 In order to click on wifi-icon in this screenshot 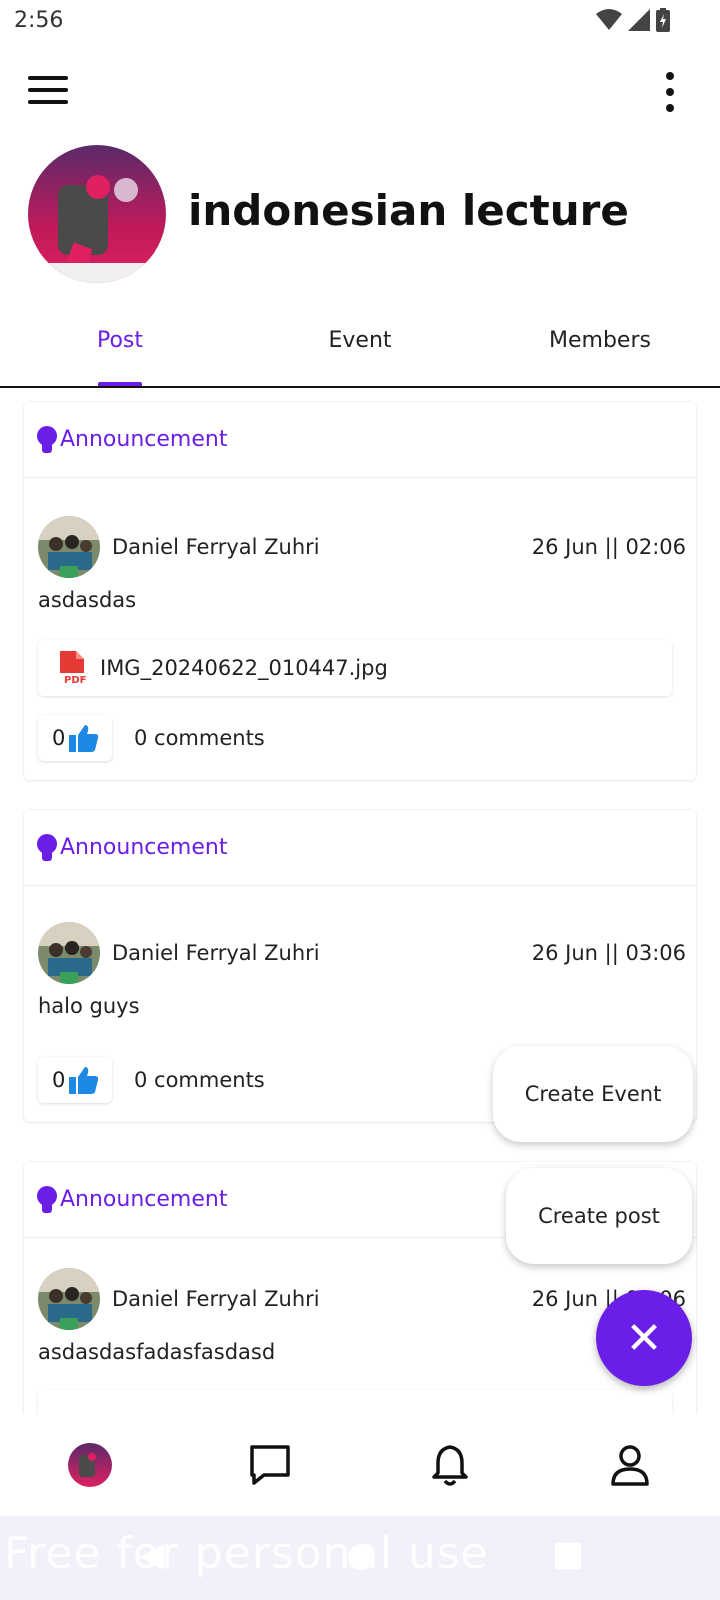, I will do `click(609, 19)`.